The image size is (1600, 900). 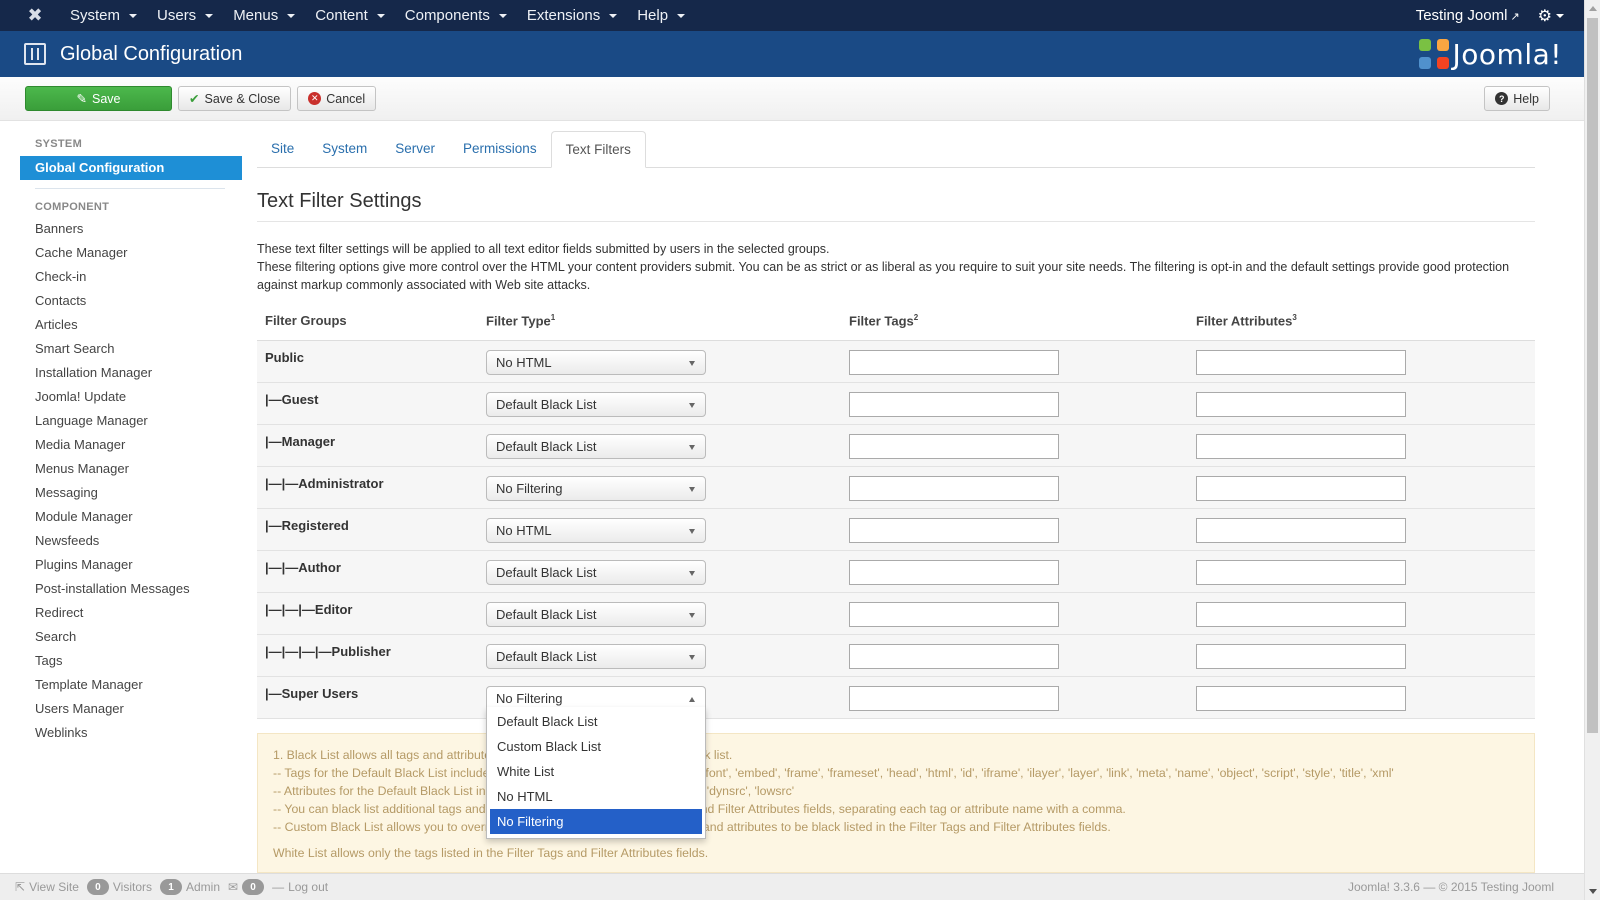 I want to click on dropdown-option: Custom Black List, so click(x=596, y=746).